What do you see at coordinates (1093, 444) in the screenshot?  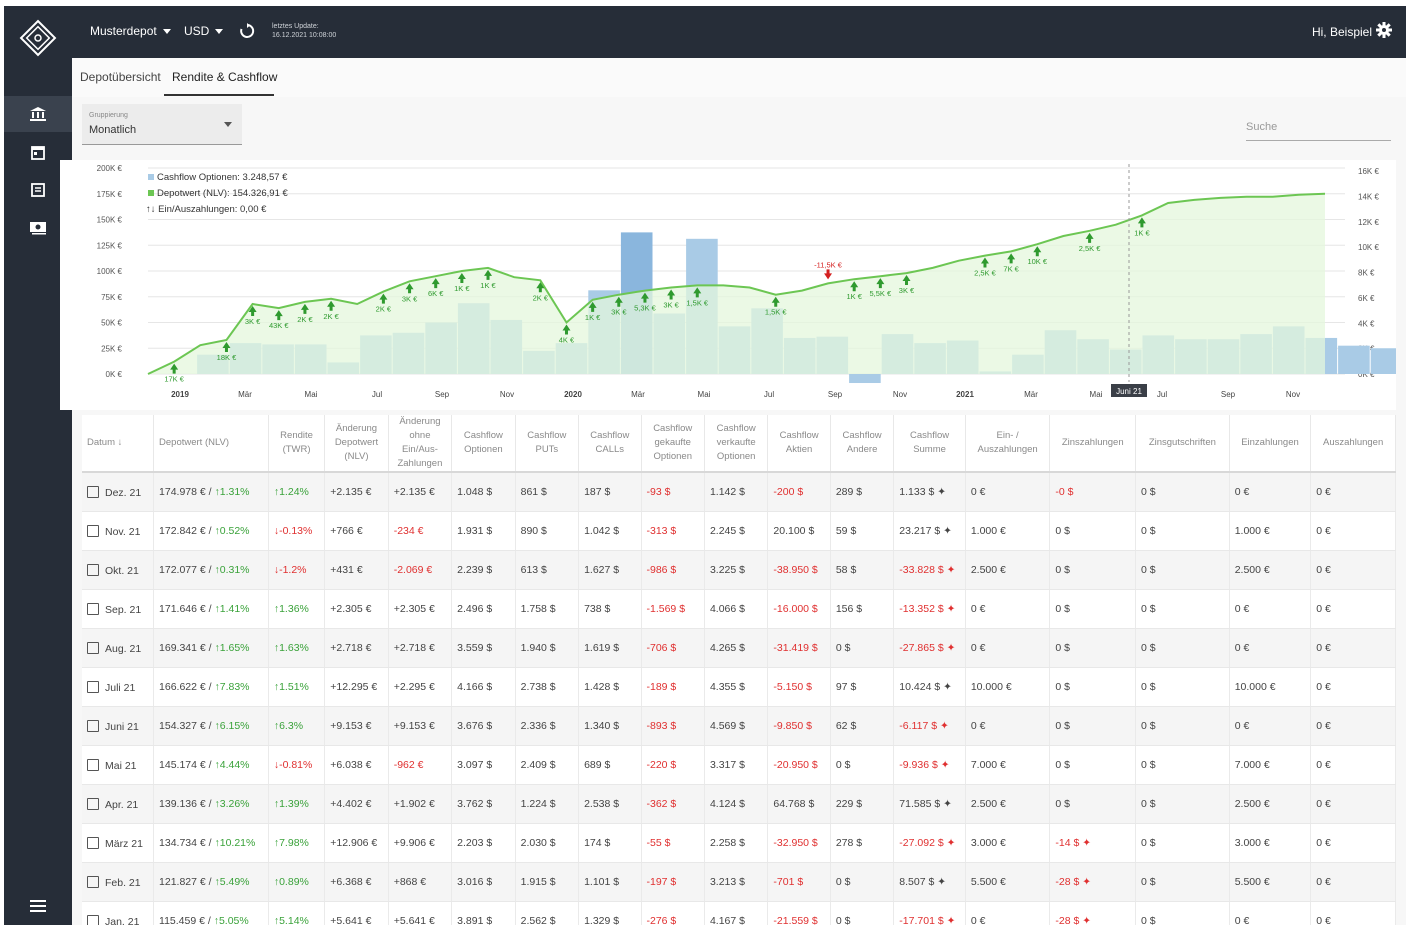 I see `column-header: Zinszahlungen` at bounding box center [1093, 444].